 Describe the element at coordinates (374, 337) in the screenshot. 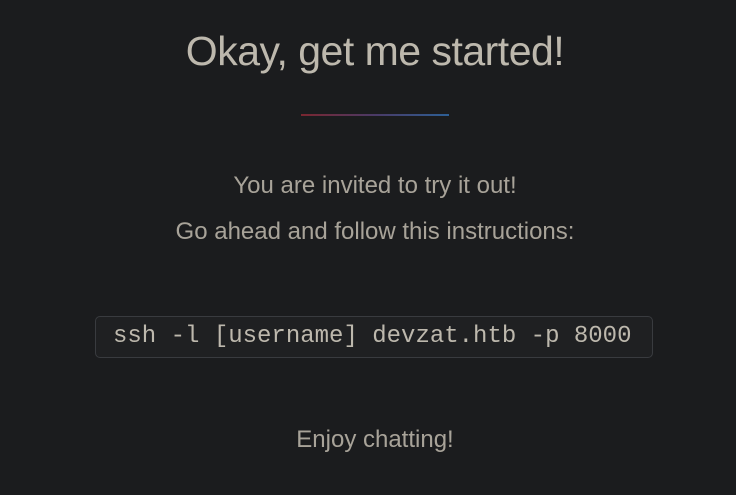

I see `ssh-command-code: ssh -l [username] devzat.htb -p 8000` at that location.